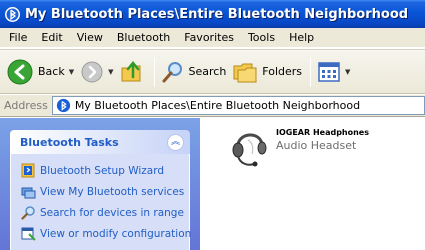  I want to click on task-view-bluetooth-services: View My Bluetooth services, so click(105, 191).